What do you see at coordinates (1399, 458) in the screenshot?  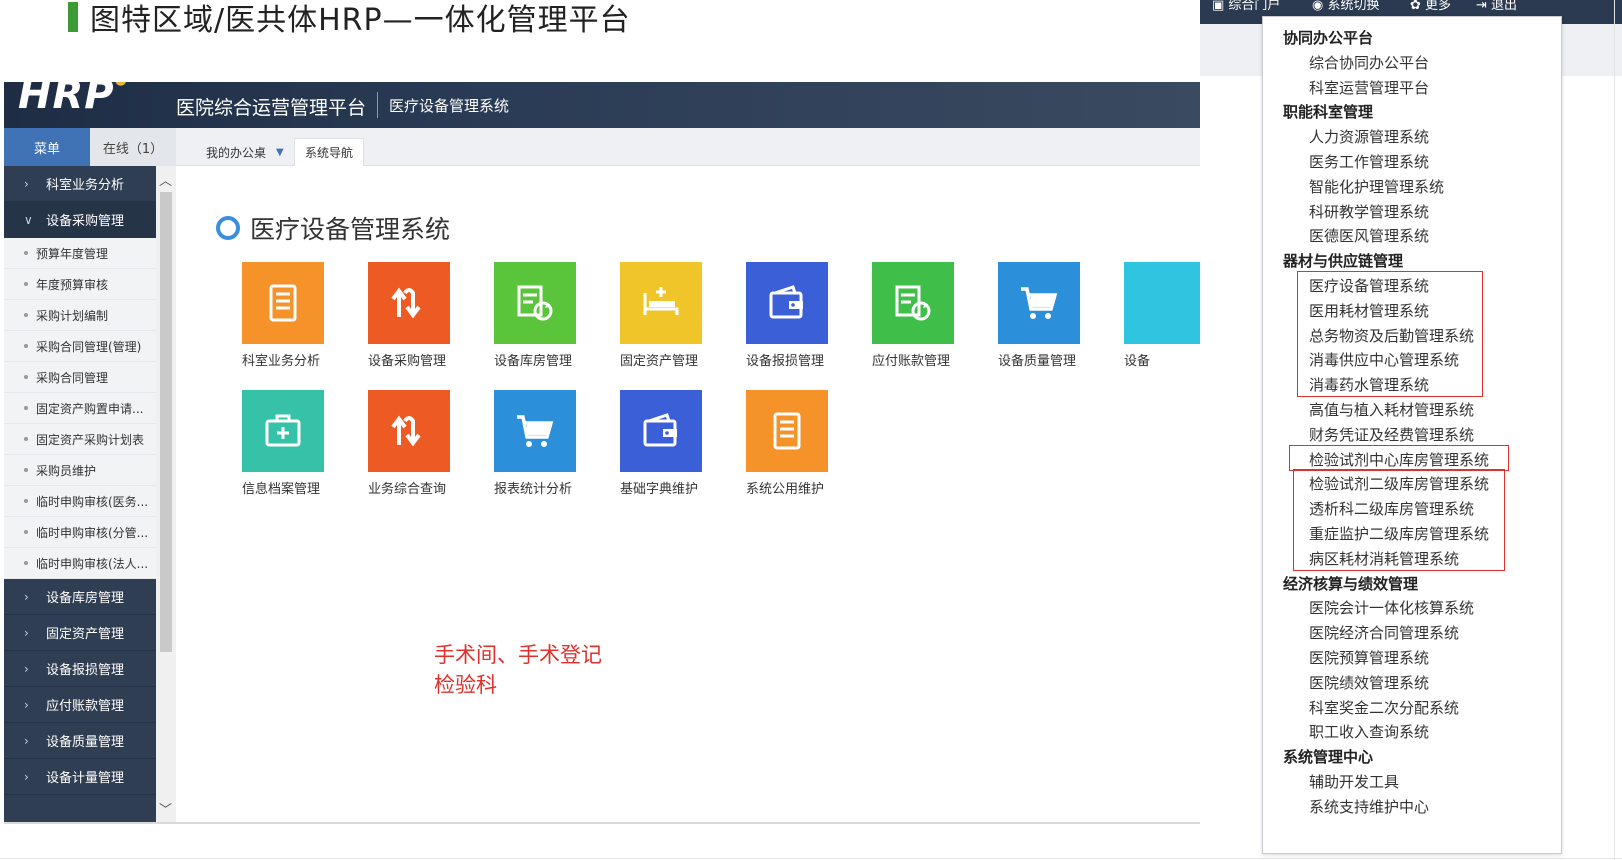 I see `highlight-box` at bounding box center [1399, 458].